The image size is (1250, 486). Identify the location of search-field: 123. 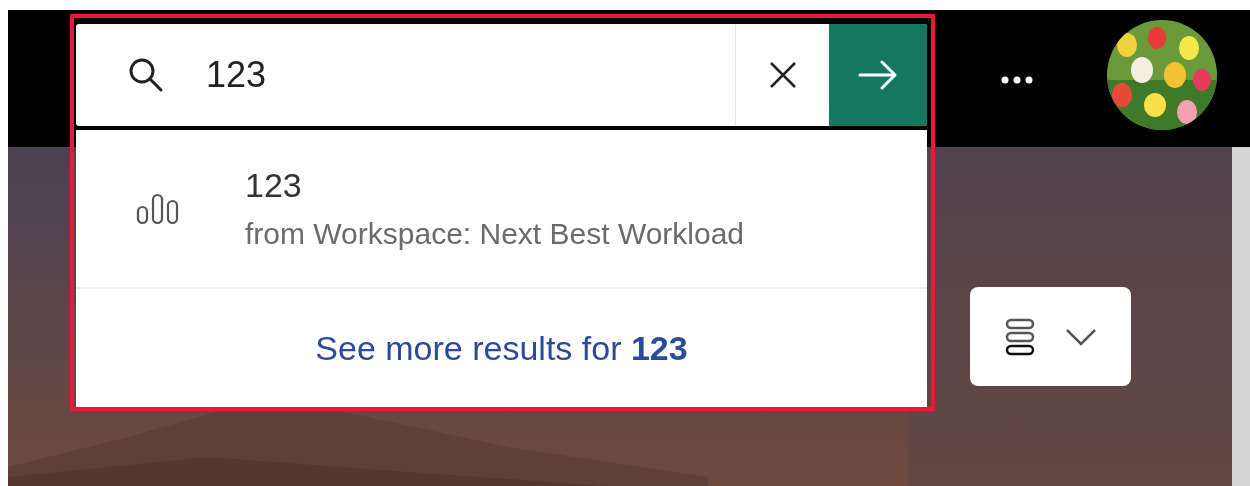
(501, 75).